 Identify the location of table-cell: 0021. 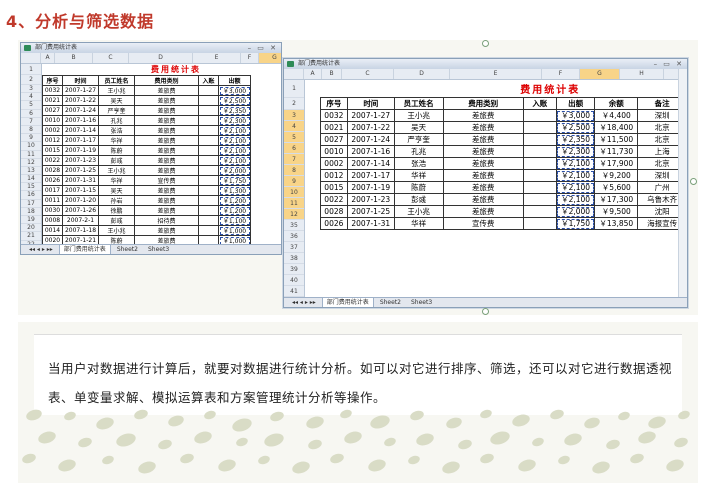
(52, 100).